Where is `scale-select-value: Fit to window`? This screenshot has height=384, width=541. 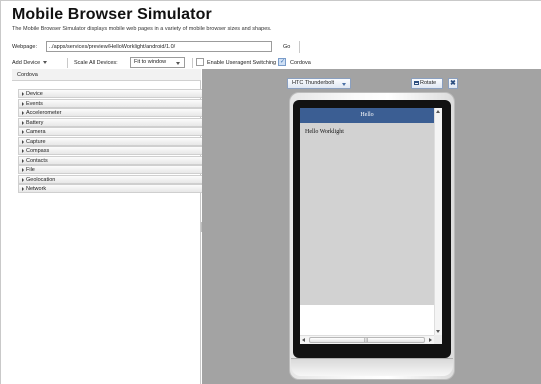 scale-select-value: Fit to window is located at coordinates (150, 62).